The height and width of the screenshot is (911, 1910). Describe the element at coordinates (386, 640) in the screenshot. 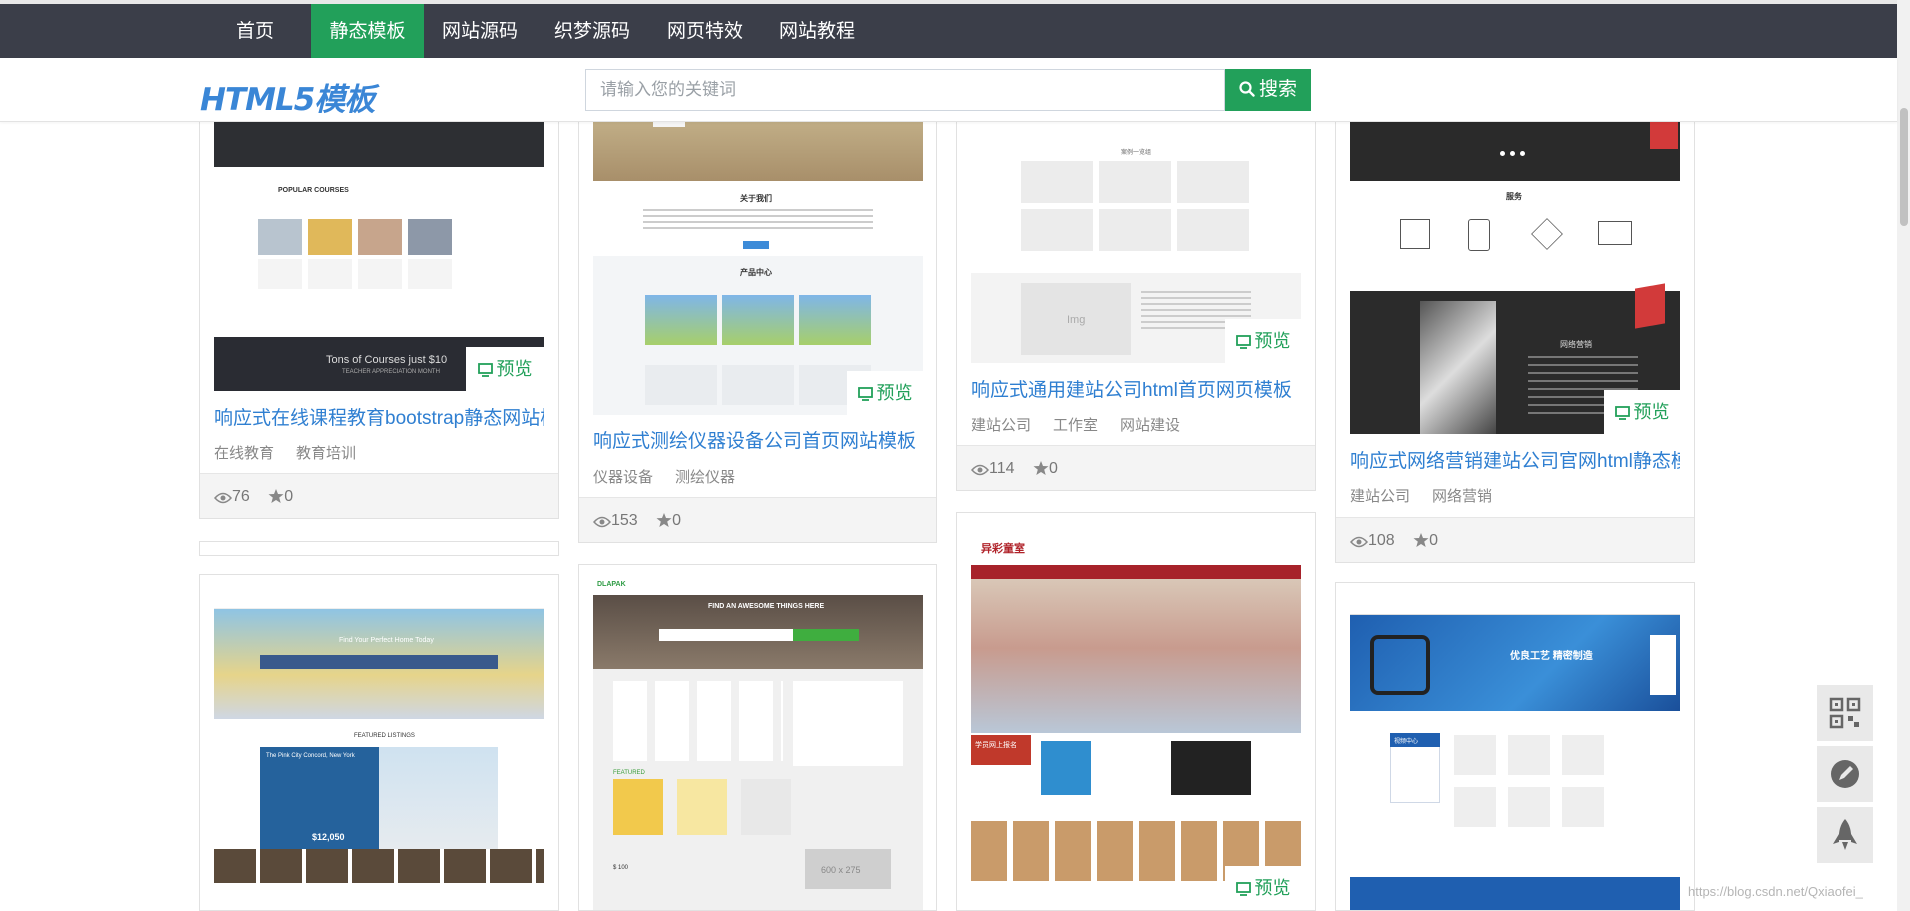

I see `thumb-hero-text: Find Your Perfect Home Today` at that location.